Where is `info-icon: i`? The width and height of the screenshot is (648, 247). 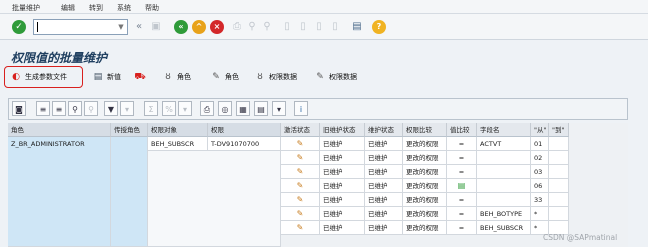
info-icon: i is located at coordinates (301, 108).